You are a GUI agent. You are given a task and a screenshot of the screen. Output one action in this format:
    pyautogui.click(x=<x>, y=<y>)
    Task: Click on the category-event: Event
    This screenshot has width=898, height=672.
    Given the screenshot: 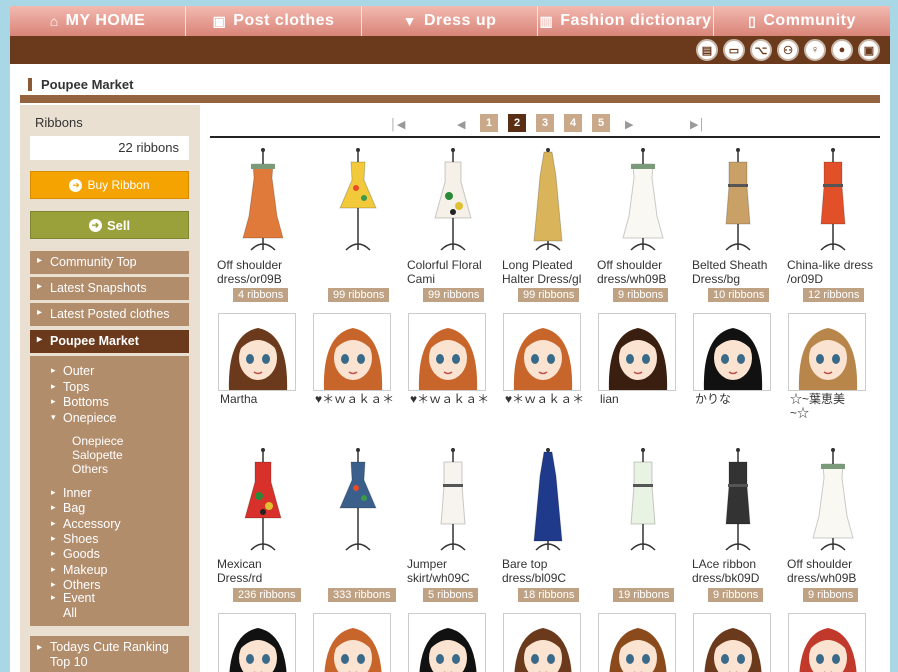 What is the action you would take?
    pyautogui.click(x=73, y=598)
    